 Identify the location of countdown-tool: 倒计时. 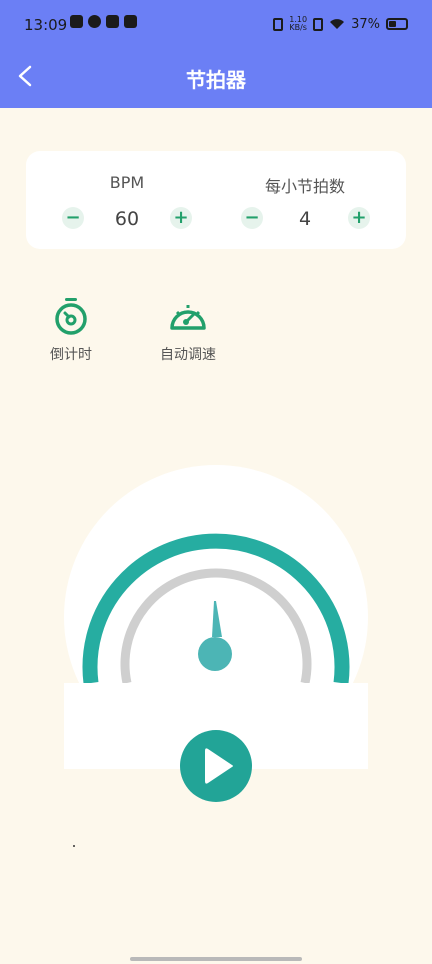
(71, 330).